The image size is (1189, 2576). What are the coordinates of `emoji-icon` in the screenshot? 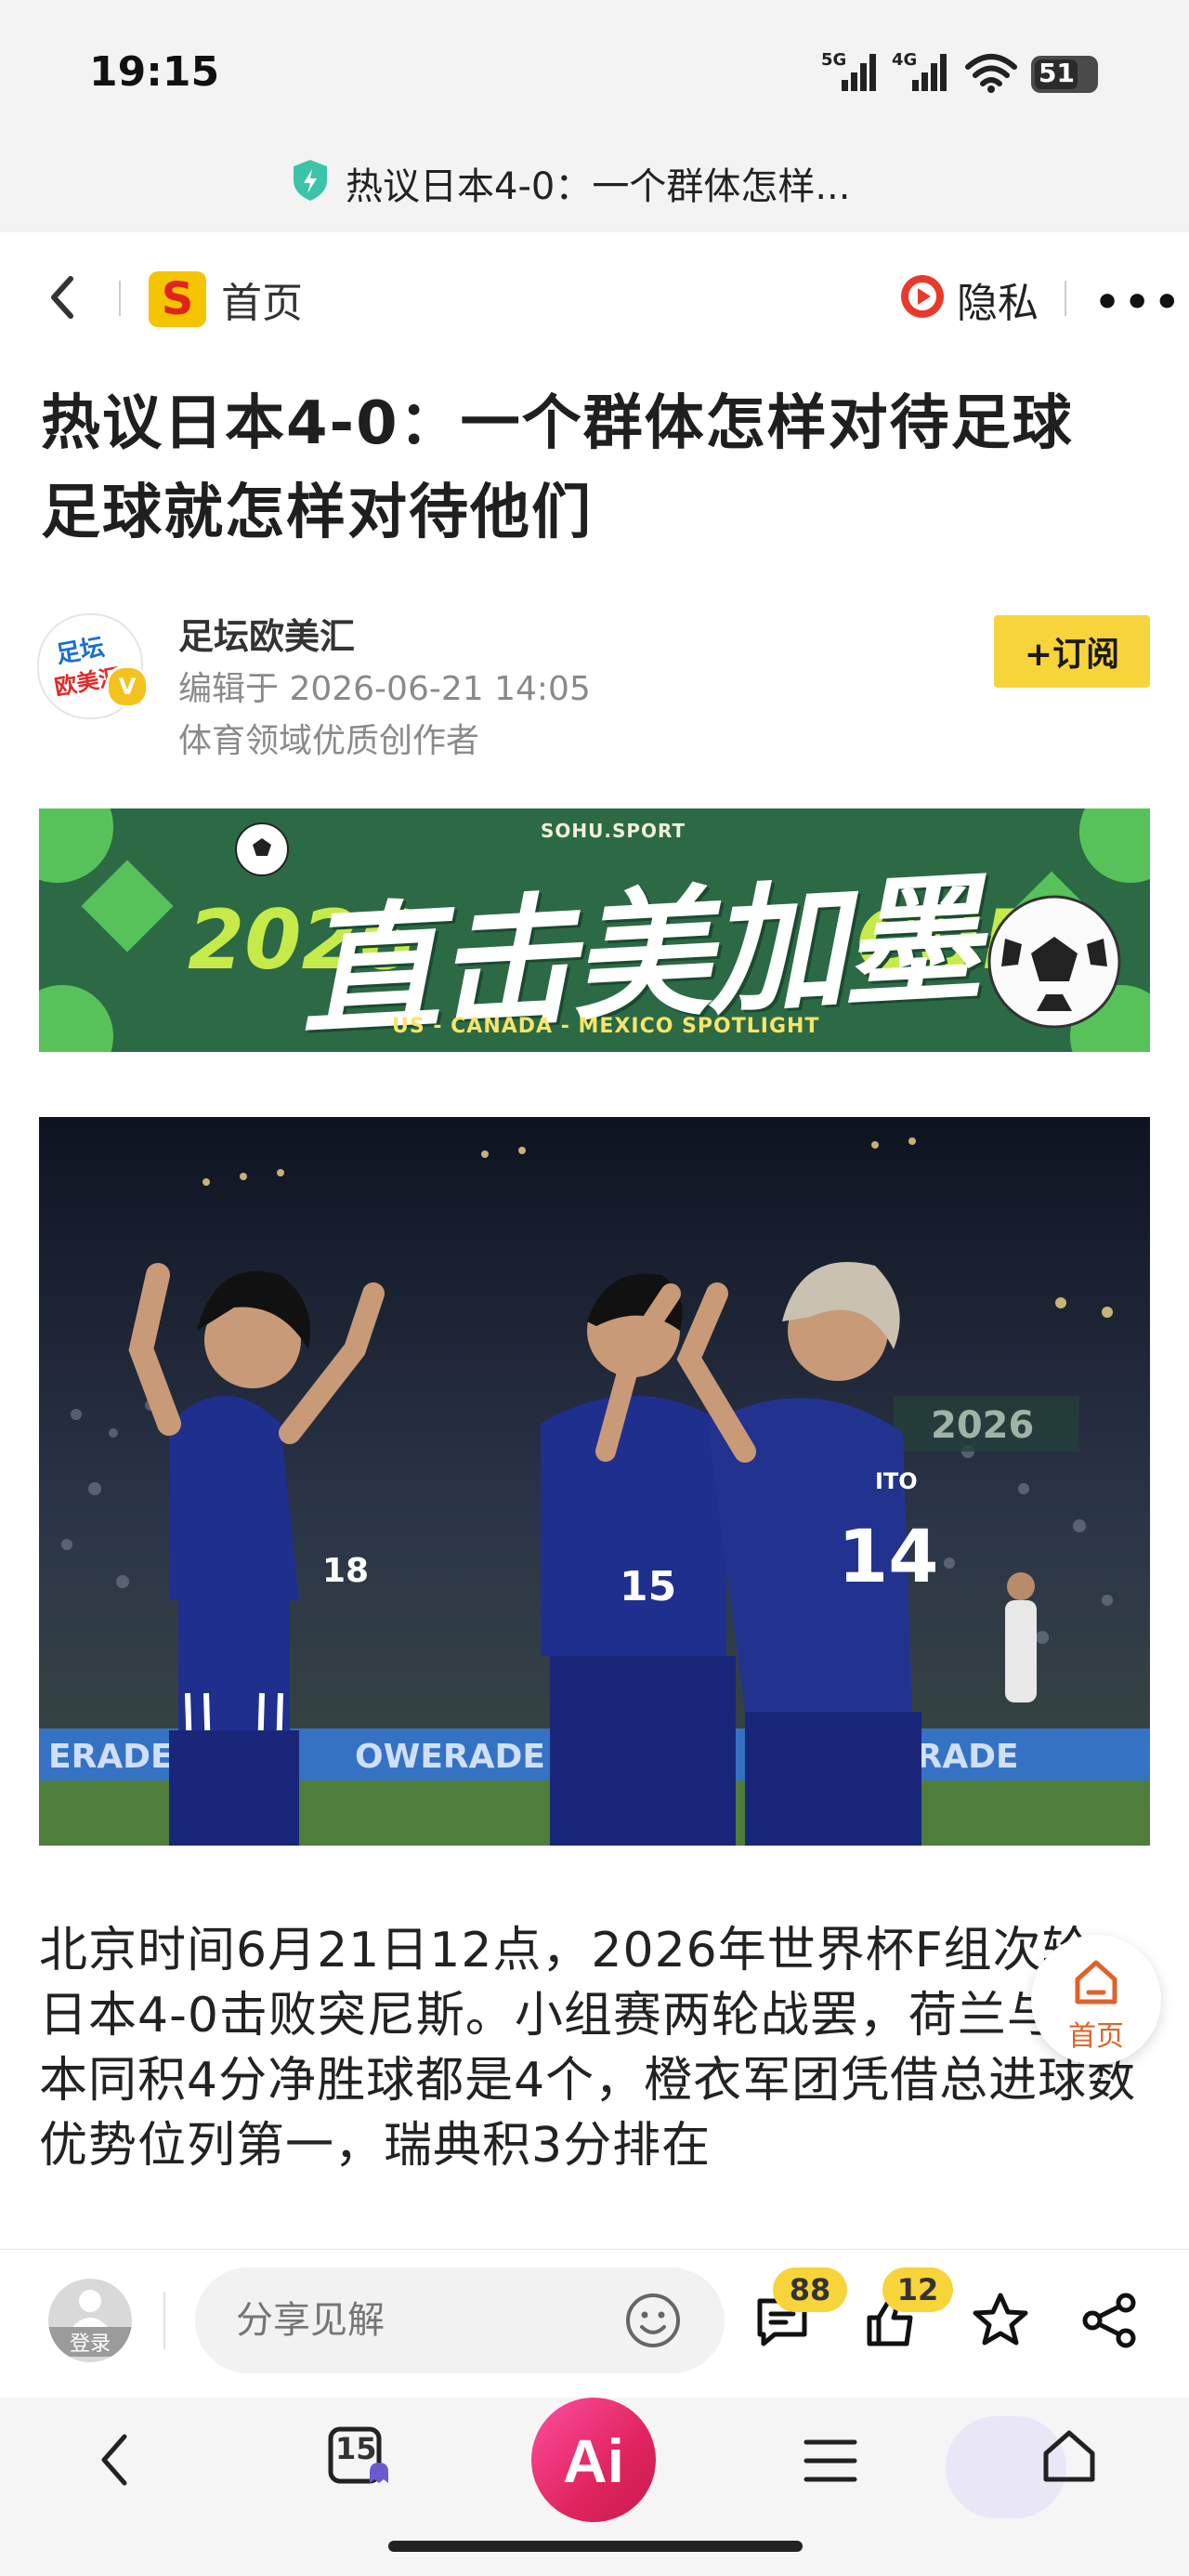 It's located at (653, 2322).